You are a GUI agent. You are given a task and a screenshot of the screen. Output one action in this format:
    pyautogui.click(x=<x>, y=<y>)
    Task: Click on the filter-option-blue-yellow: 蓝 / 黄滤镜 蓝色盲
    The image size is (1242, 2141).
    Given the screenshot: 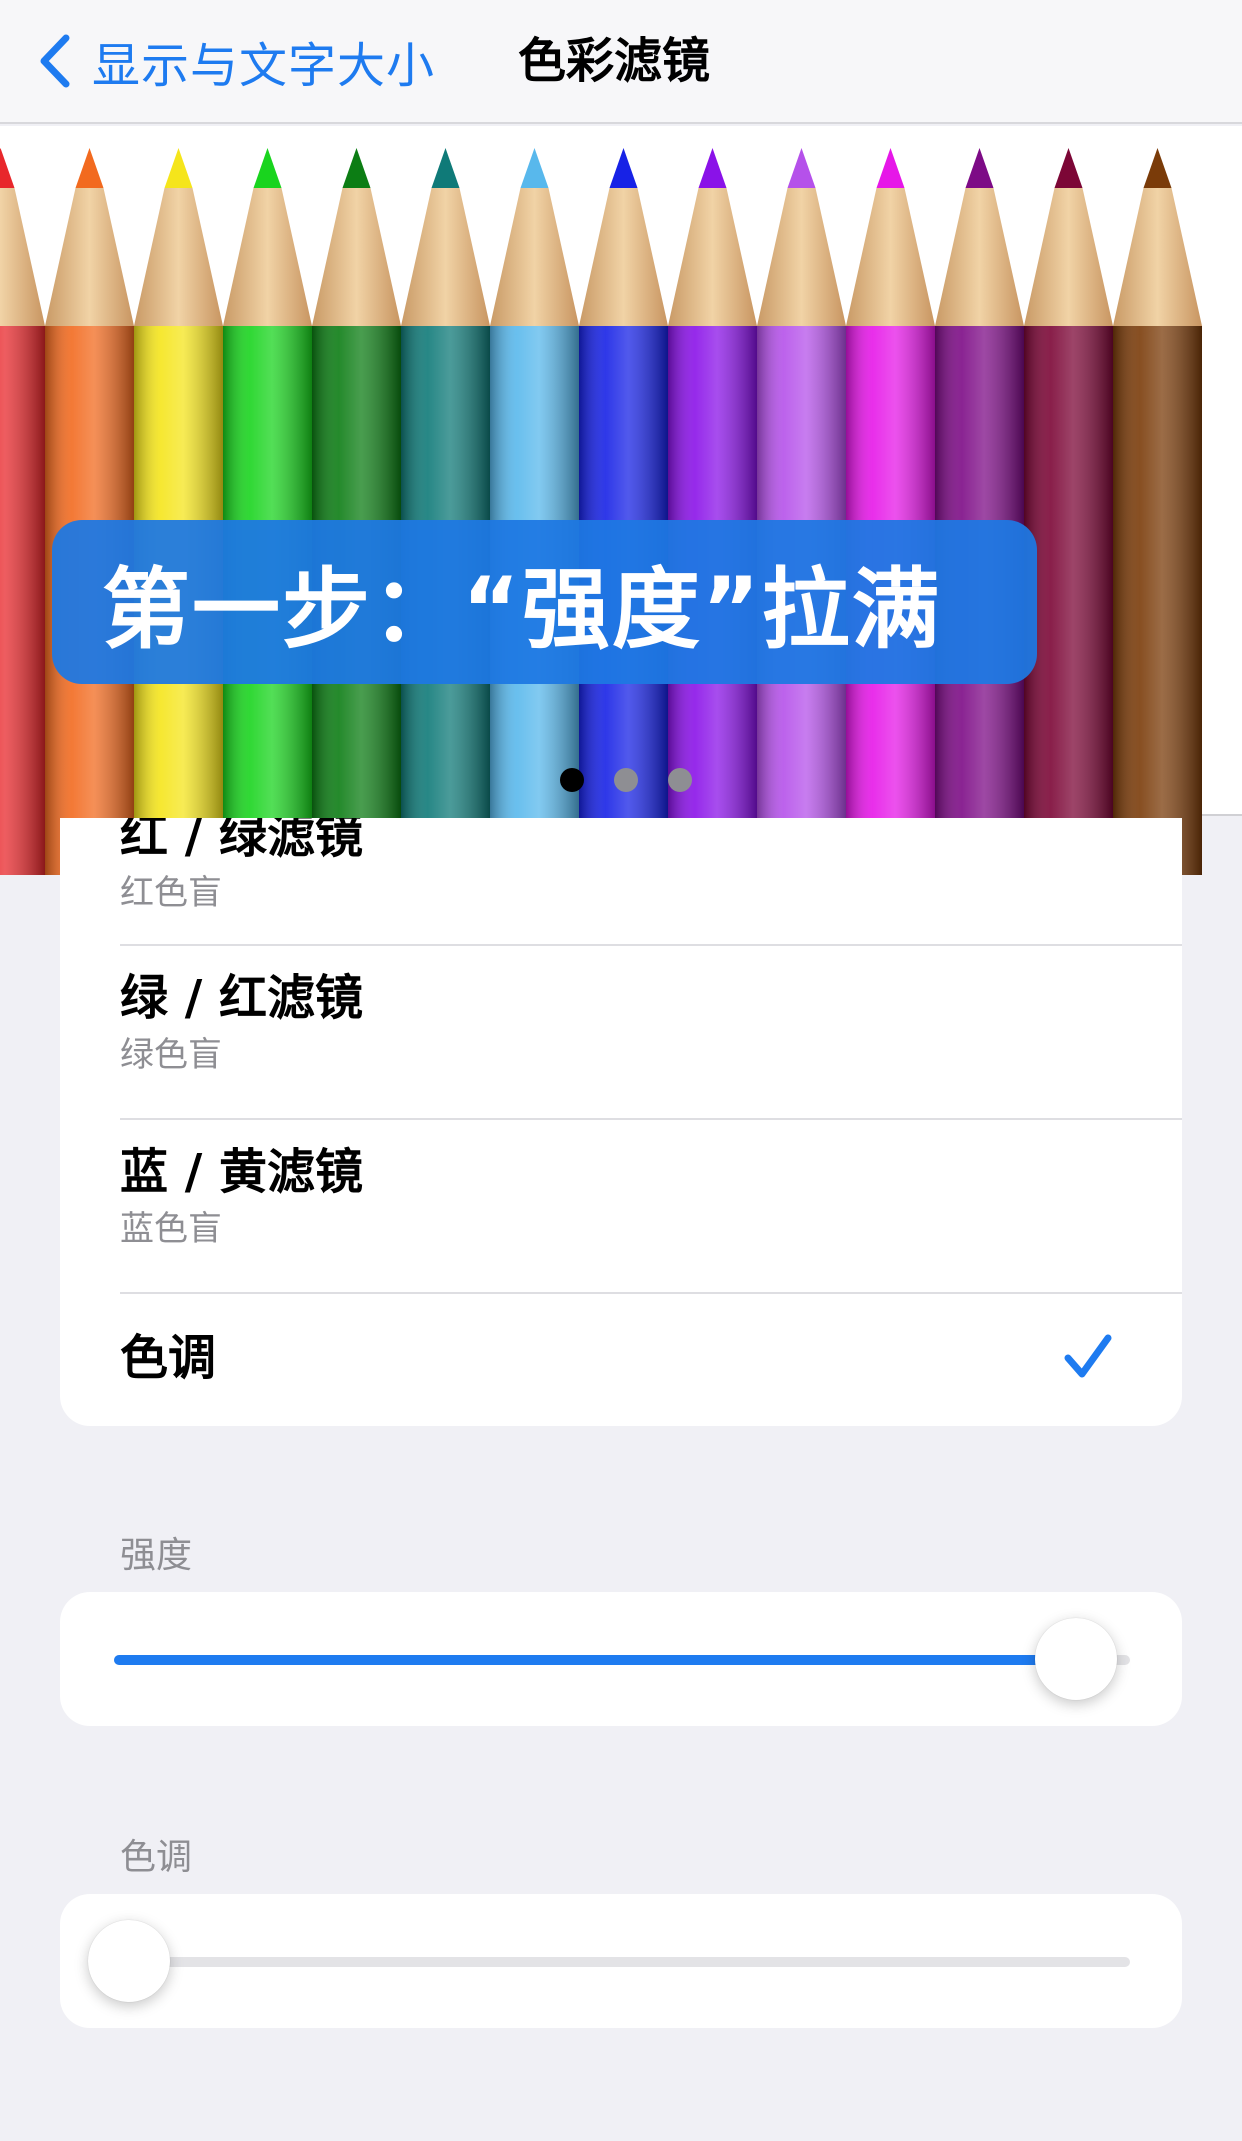 What is the action you would take?
    pyautogui.click(x=651, y=1207)
    